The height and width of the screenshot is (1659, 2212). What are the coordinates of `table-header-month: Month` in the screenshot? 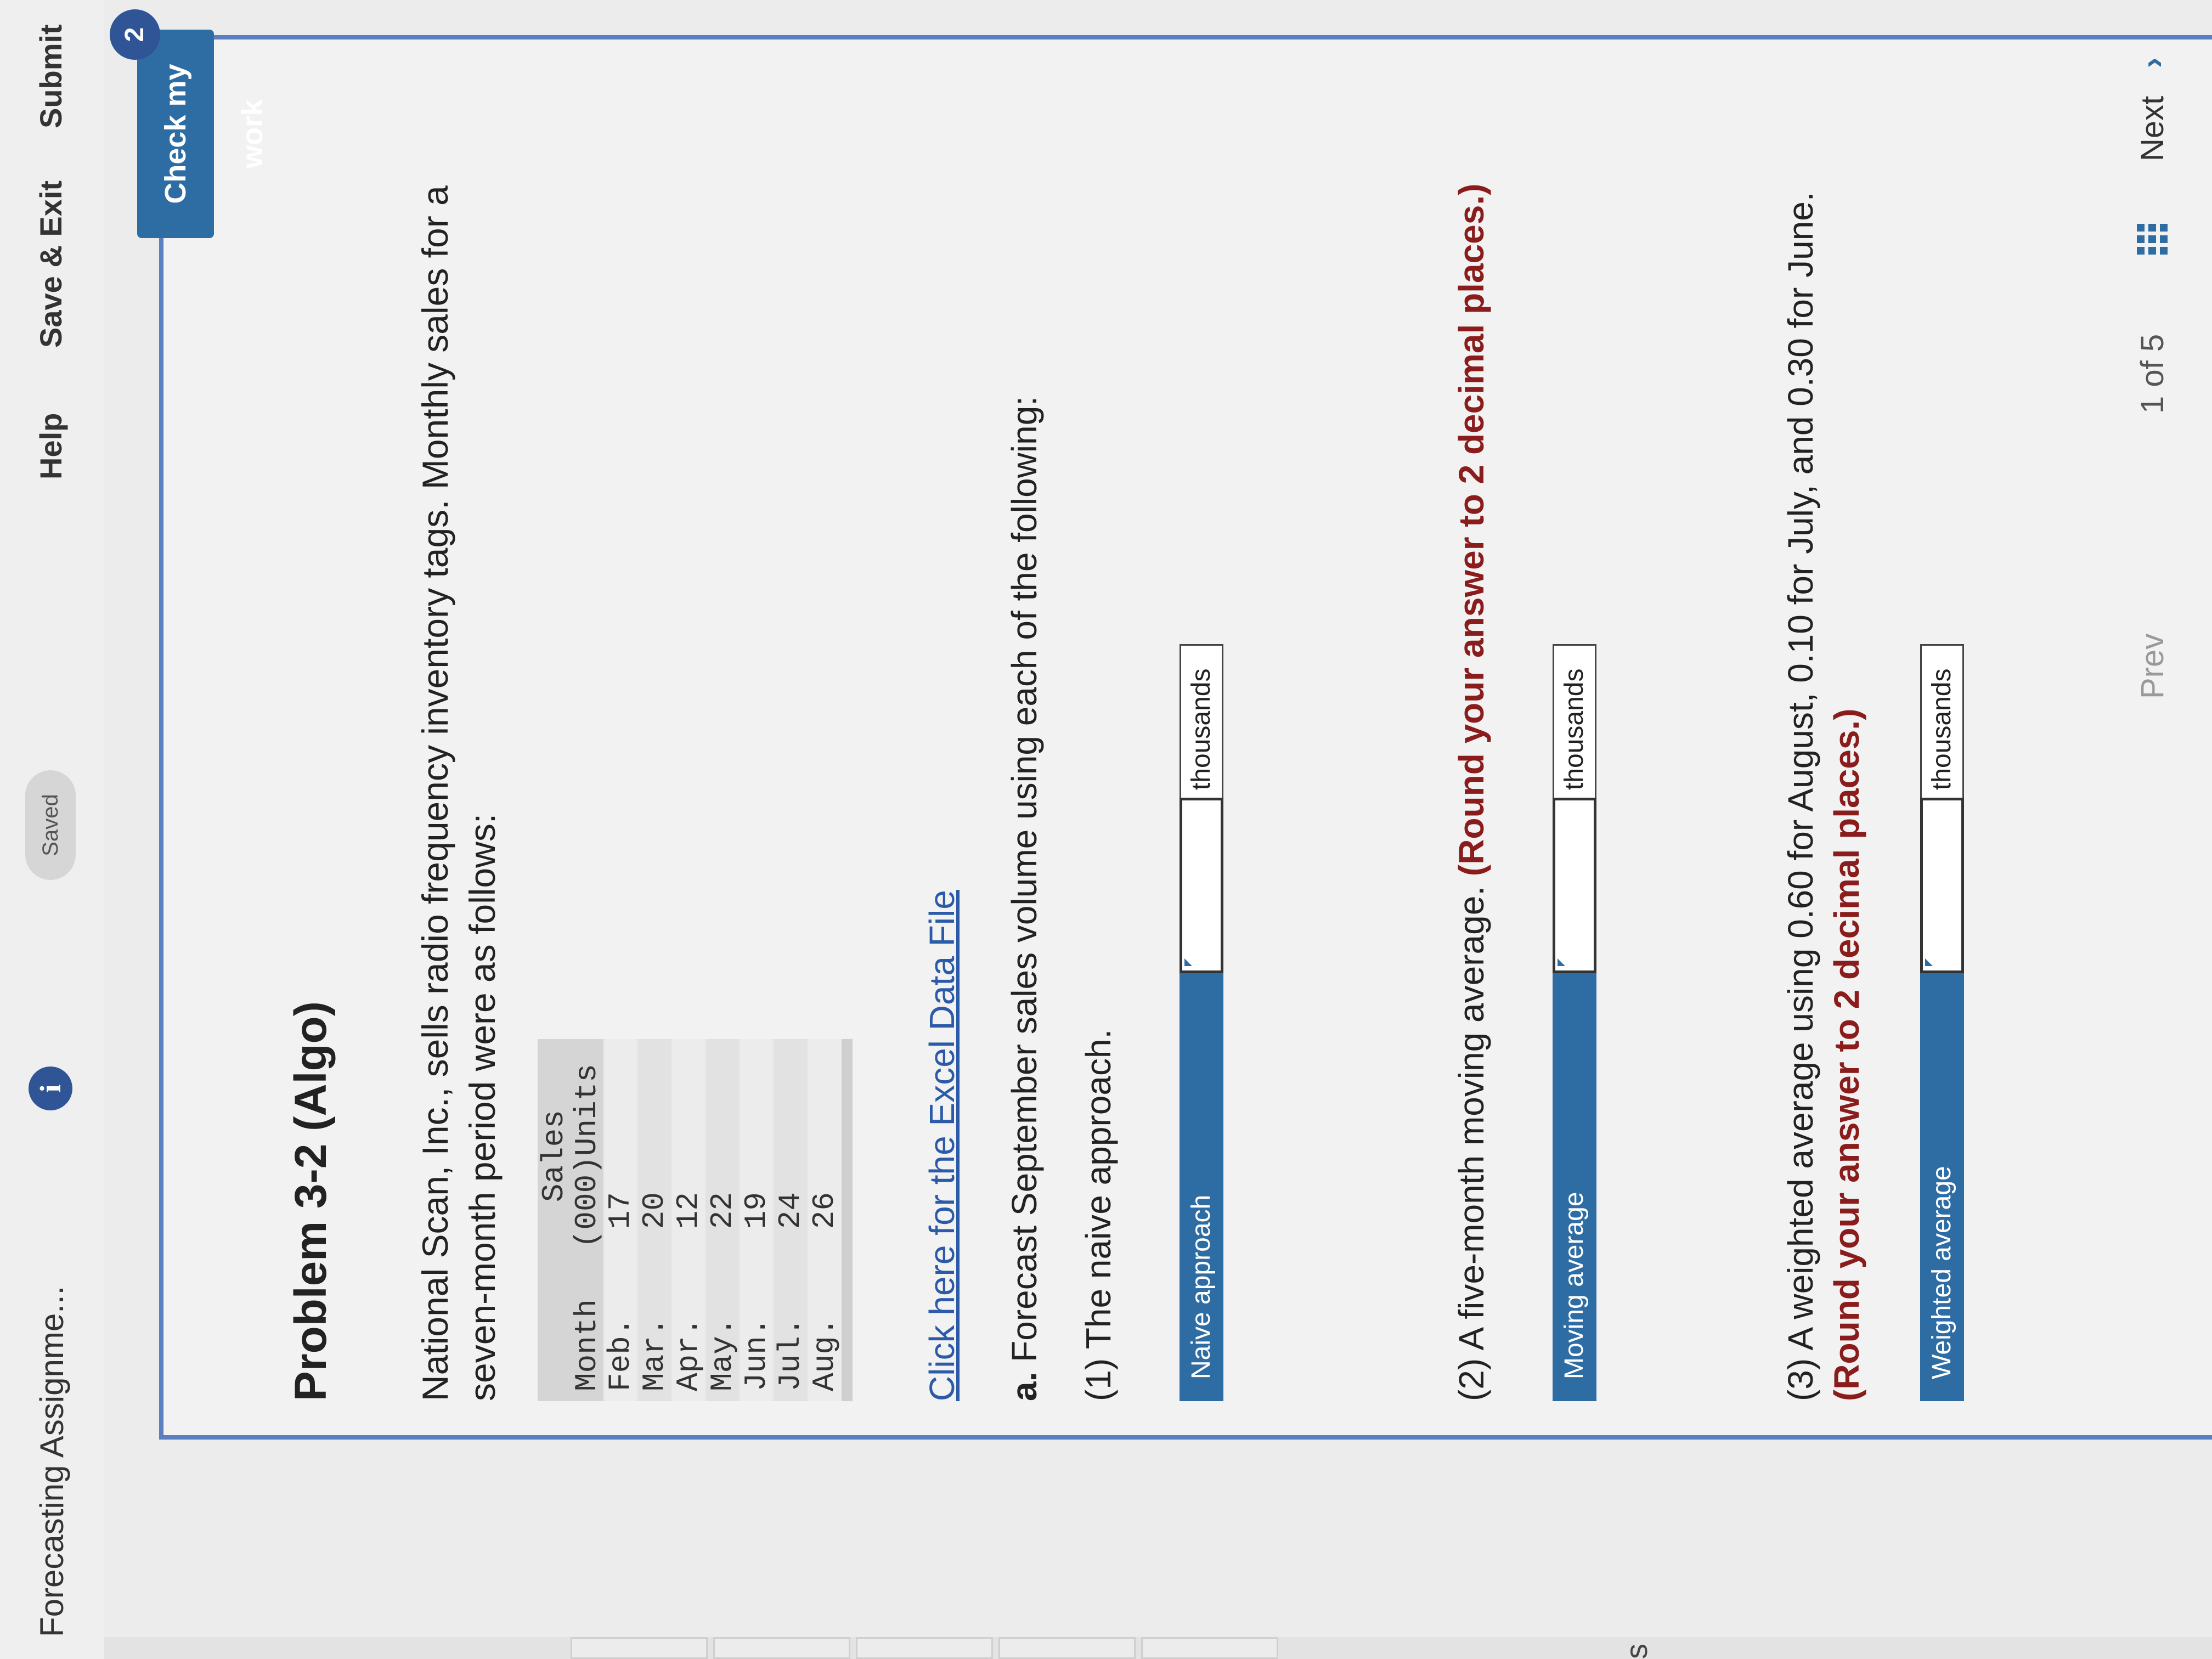 It's located at (572, 1337).